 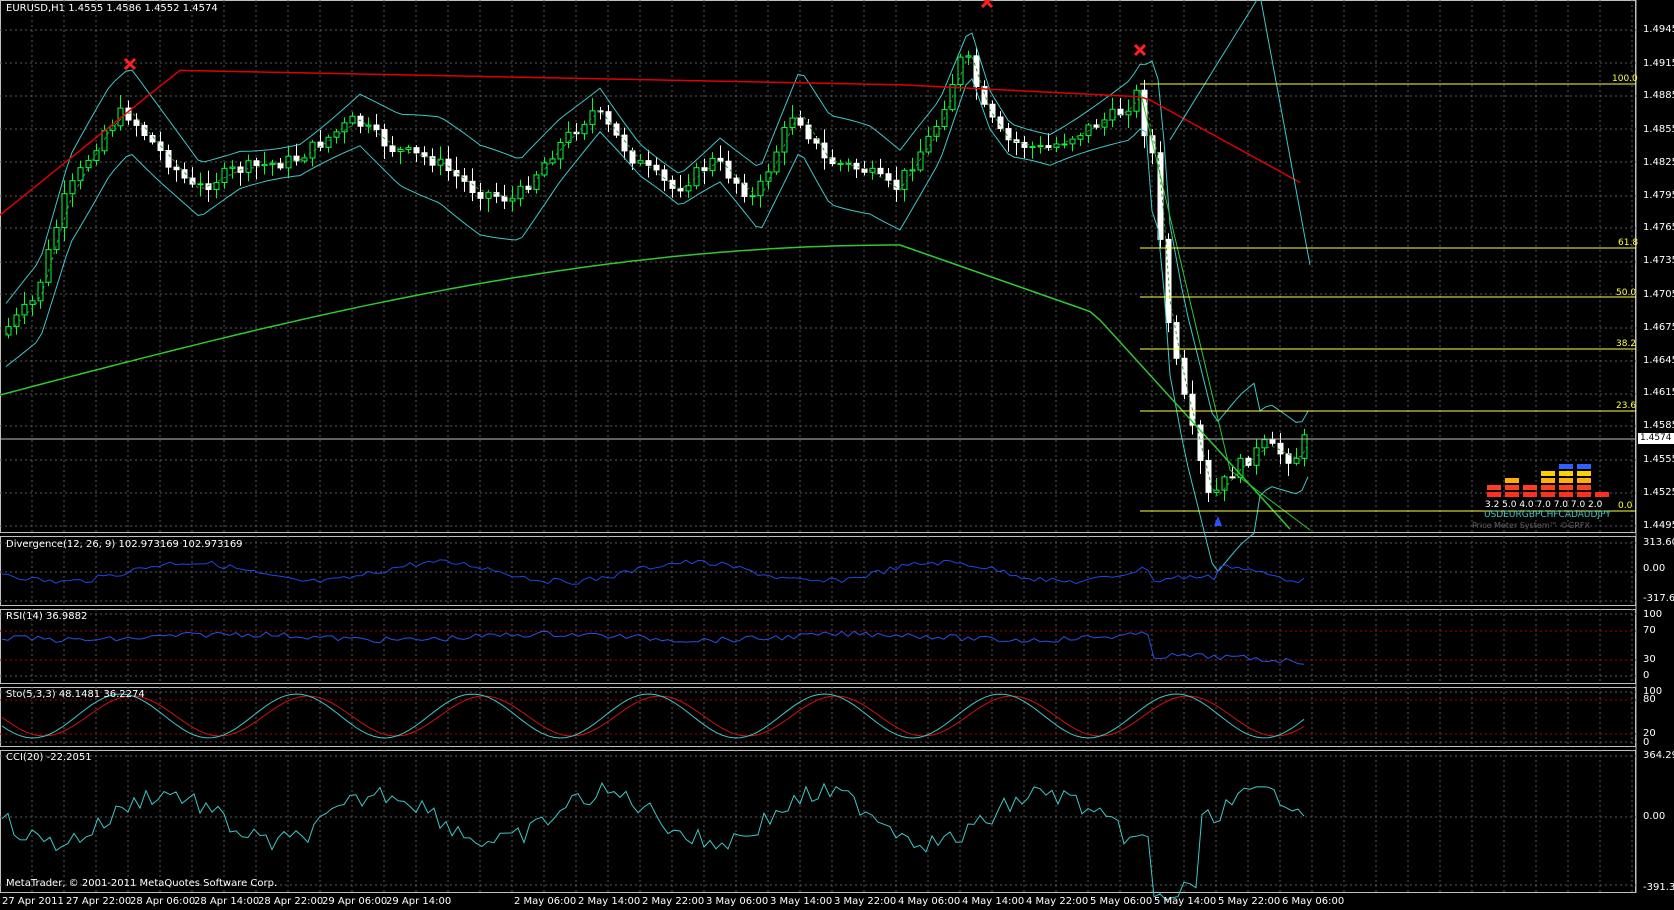 What do you see at coordinates (1658, 459) in the screenshot?
I see `price-tick: 1.4555` at bounding box center [1658, 459].